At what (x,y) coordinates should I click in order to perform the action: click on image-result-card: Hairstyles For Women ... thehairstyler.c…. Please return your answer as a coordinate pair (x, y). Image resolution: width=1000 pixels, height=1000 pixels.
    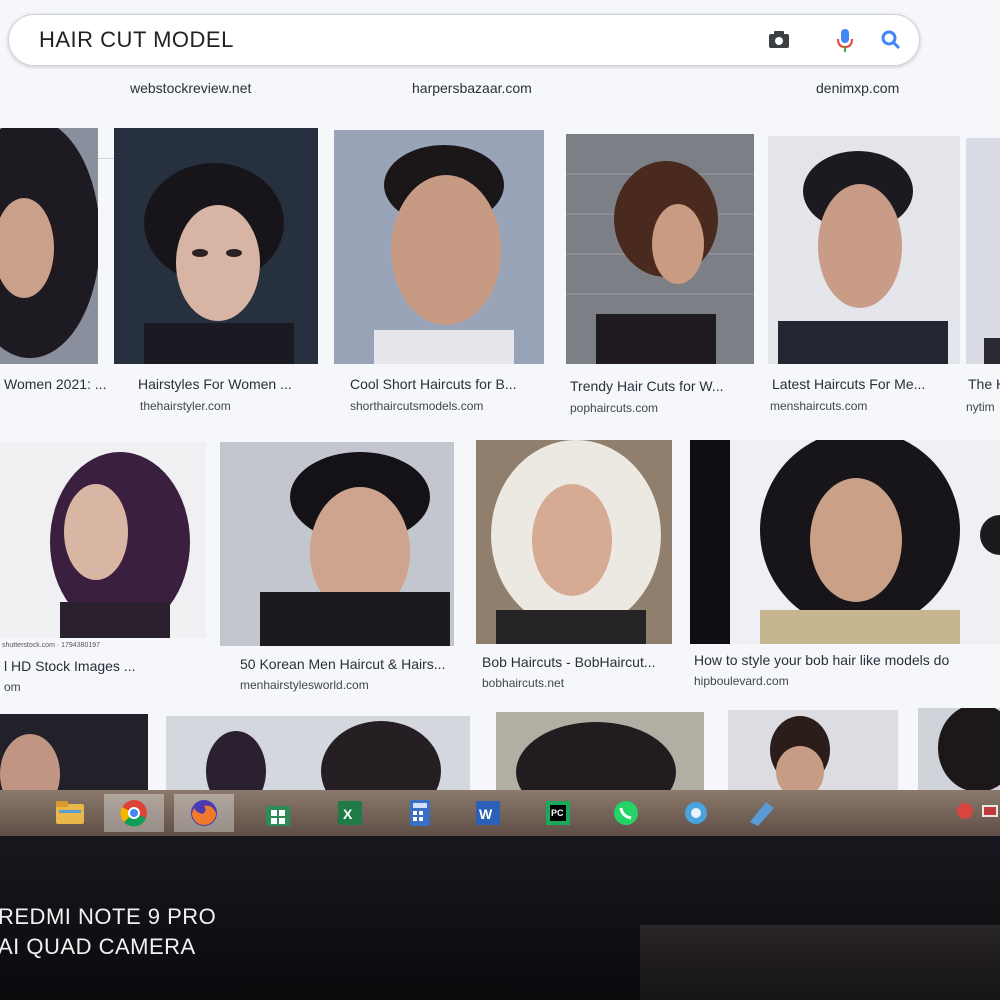
    Looking at the image, I should click on (217, 278).